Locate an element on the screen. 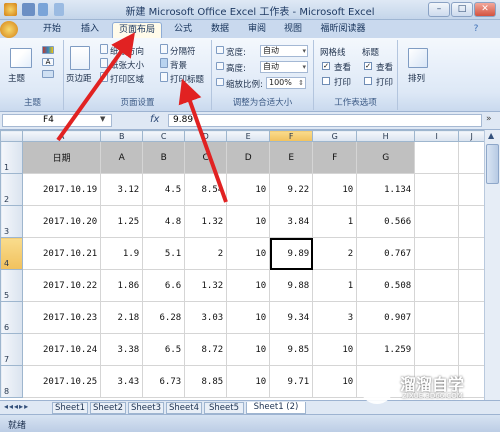 Image resolution: width=500 pixels, height=432 pixels. tab-data: 数据 is located at coordinates (220, 30).